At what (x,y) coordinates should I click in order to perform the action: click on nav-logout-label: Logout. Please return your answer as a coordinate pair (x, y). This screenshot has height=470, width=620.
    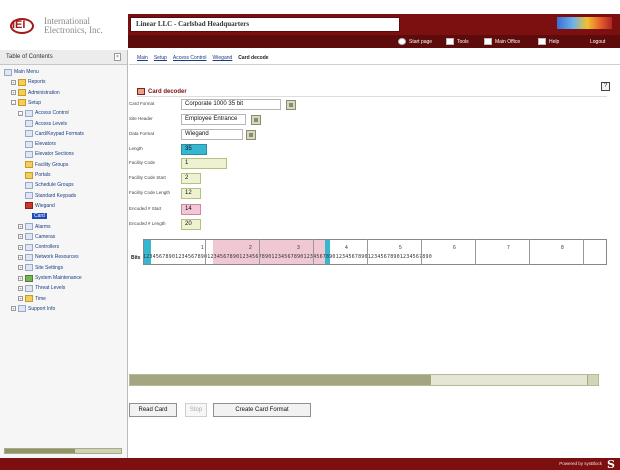
    Looking at the image, I should click on (598, 41).